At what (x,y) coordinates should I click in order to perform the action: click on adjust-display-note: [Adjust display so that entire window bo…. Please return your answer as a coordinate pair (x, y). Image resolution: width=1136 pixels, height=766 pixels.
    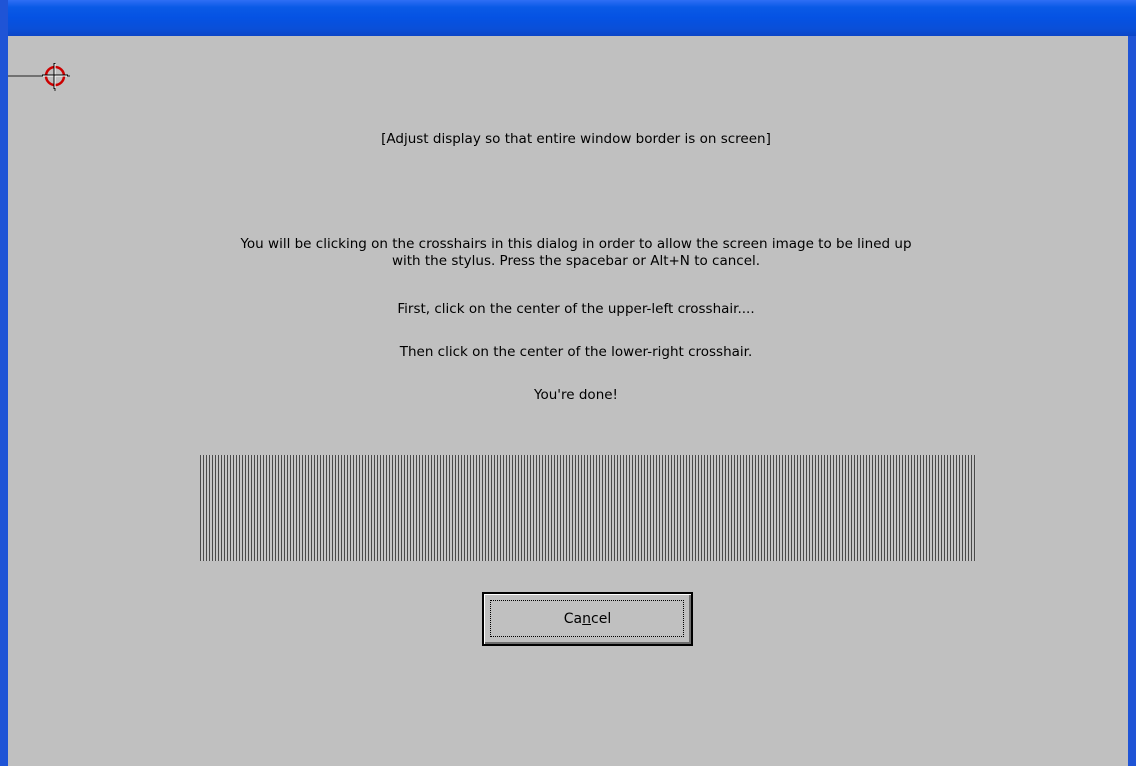
    Looking at the image, I should click on (576, 139).